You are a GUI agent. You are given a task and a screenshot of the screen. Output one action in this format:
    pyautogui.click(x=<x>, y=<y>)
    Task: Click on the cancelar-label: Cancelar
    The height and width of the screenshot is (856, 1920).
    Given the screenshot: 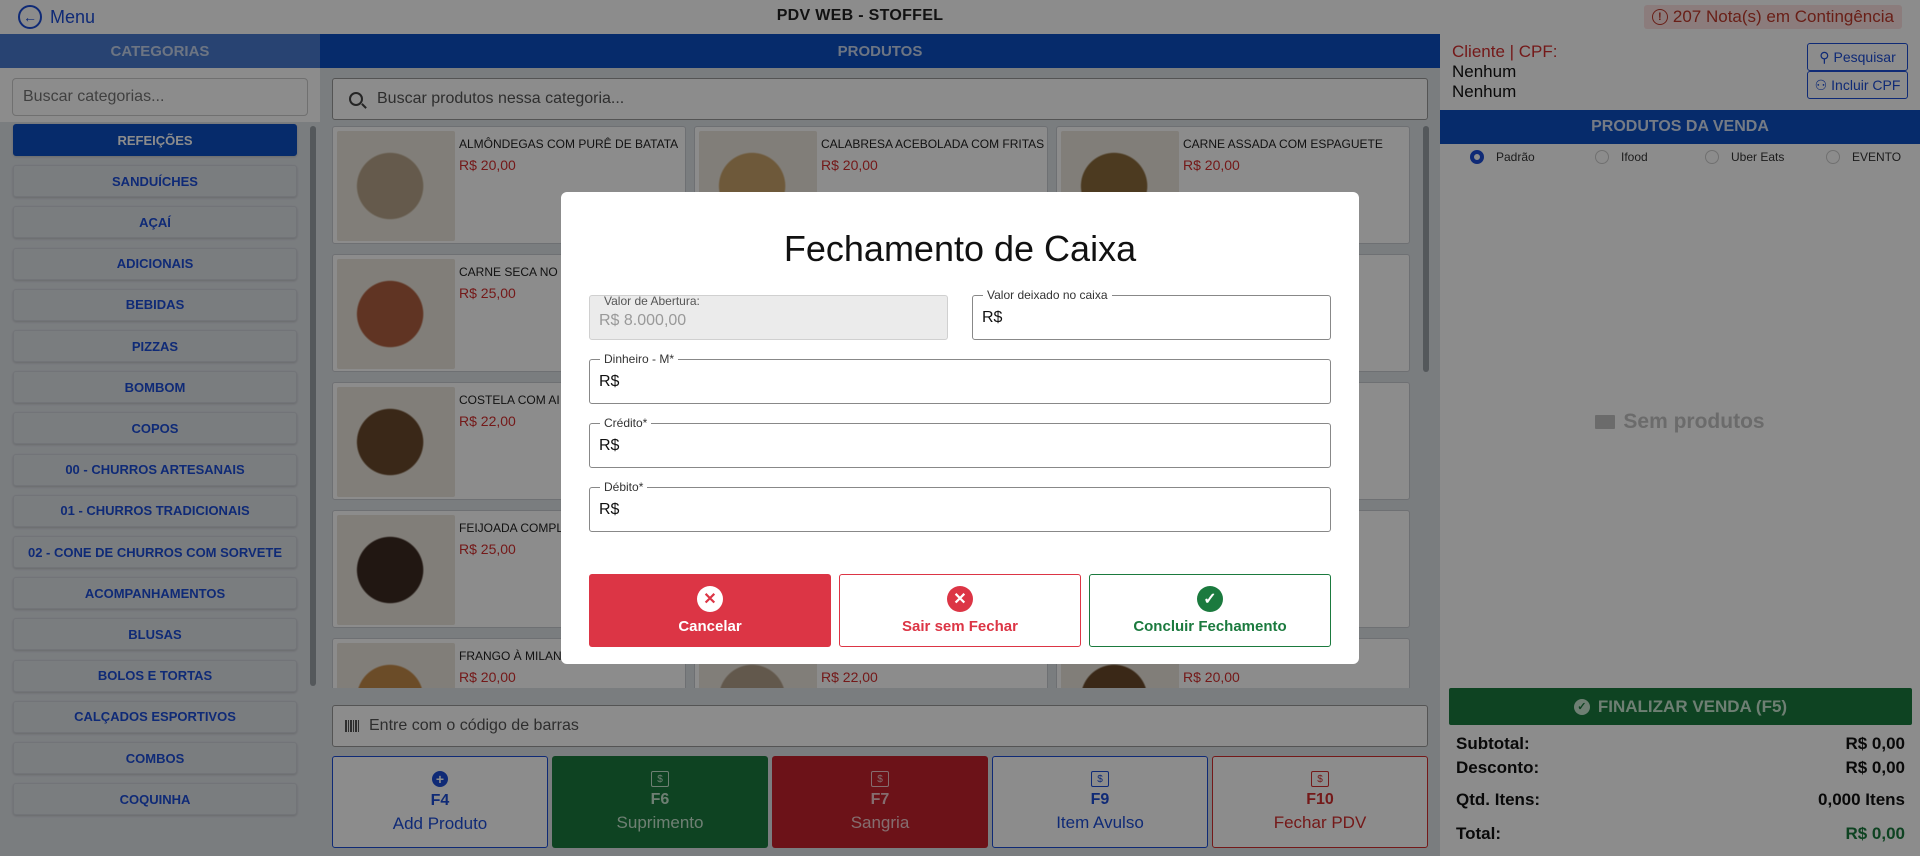 What is the action you would take?
    pyautogui.click(x=710, y=626)
    